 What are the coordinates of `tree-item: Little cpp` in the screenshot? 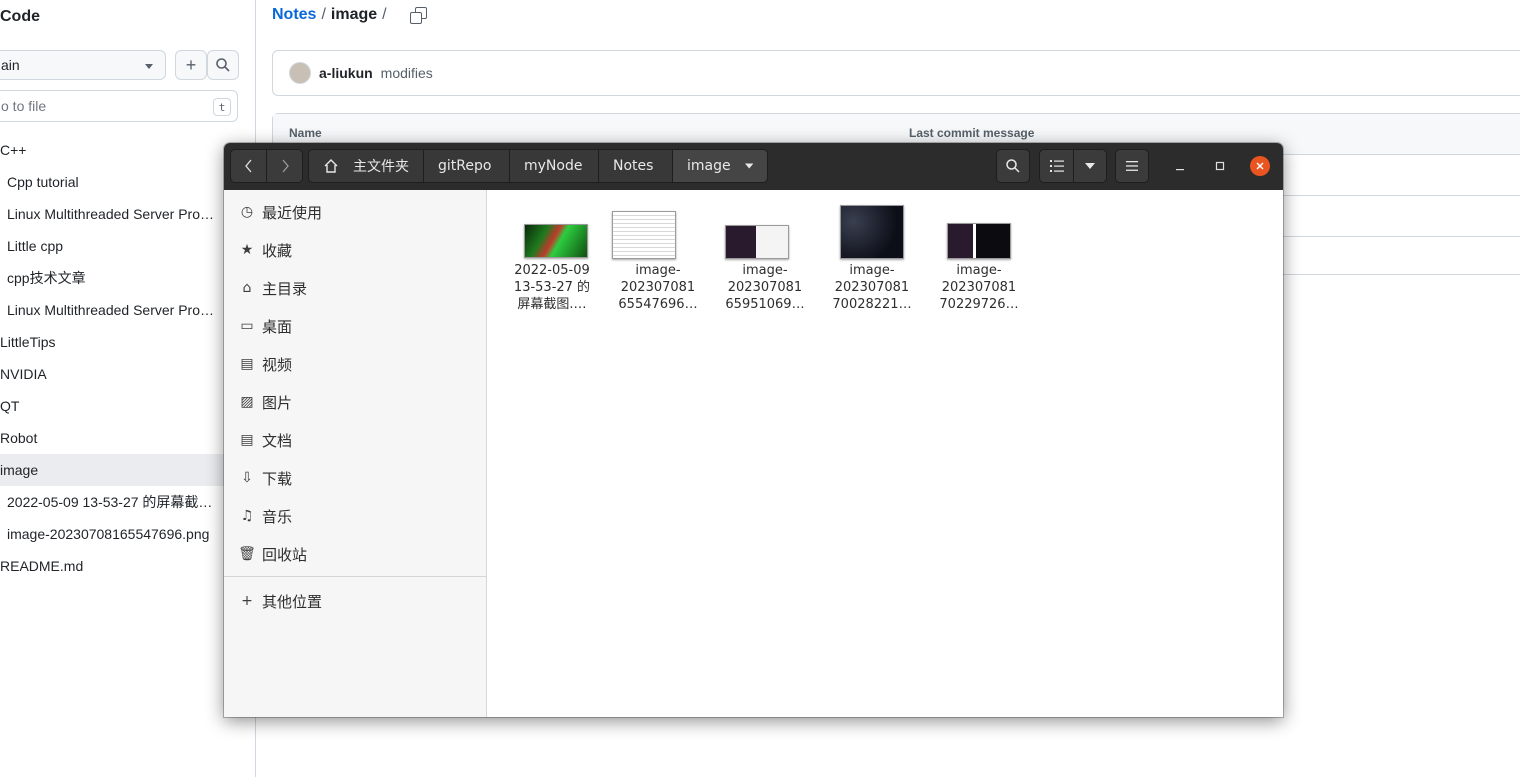 It's located at (107, 246).